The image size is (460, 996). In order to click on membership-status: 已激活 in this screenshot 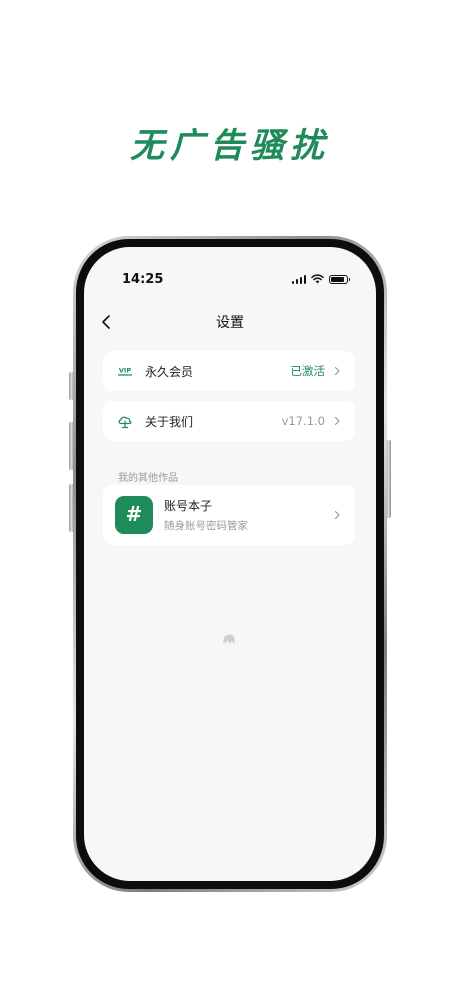, I will do `click(308, 371)`.